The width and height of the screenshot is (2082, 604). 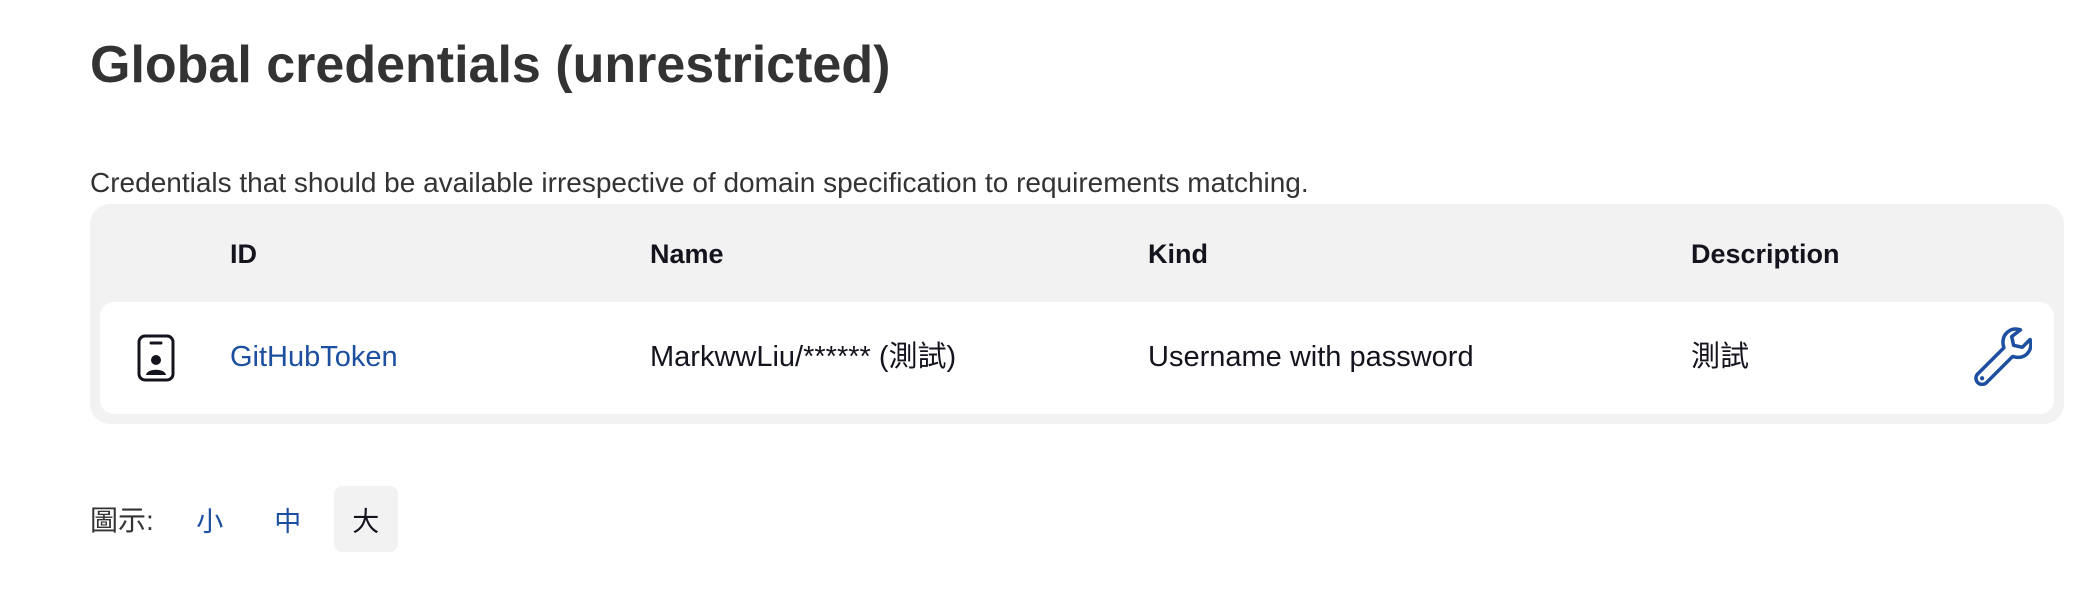 I want to click on column-header-name: Name, so click(x=687, y=254).